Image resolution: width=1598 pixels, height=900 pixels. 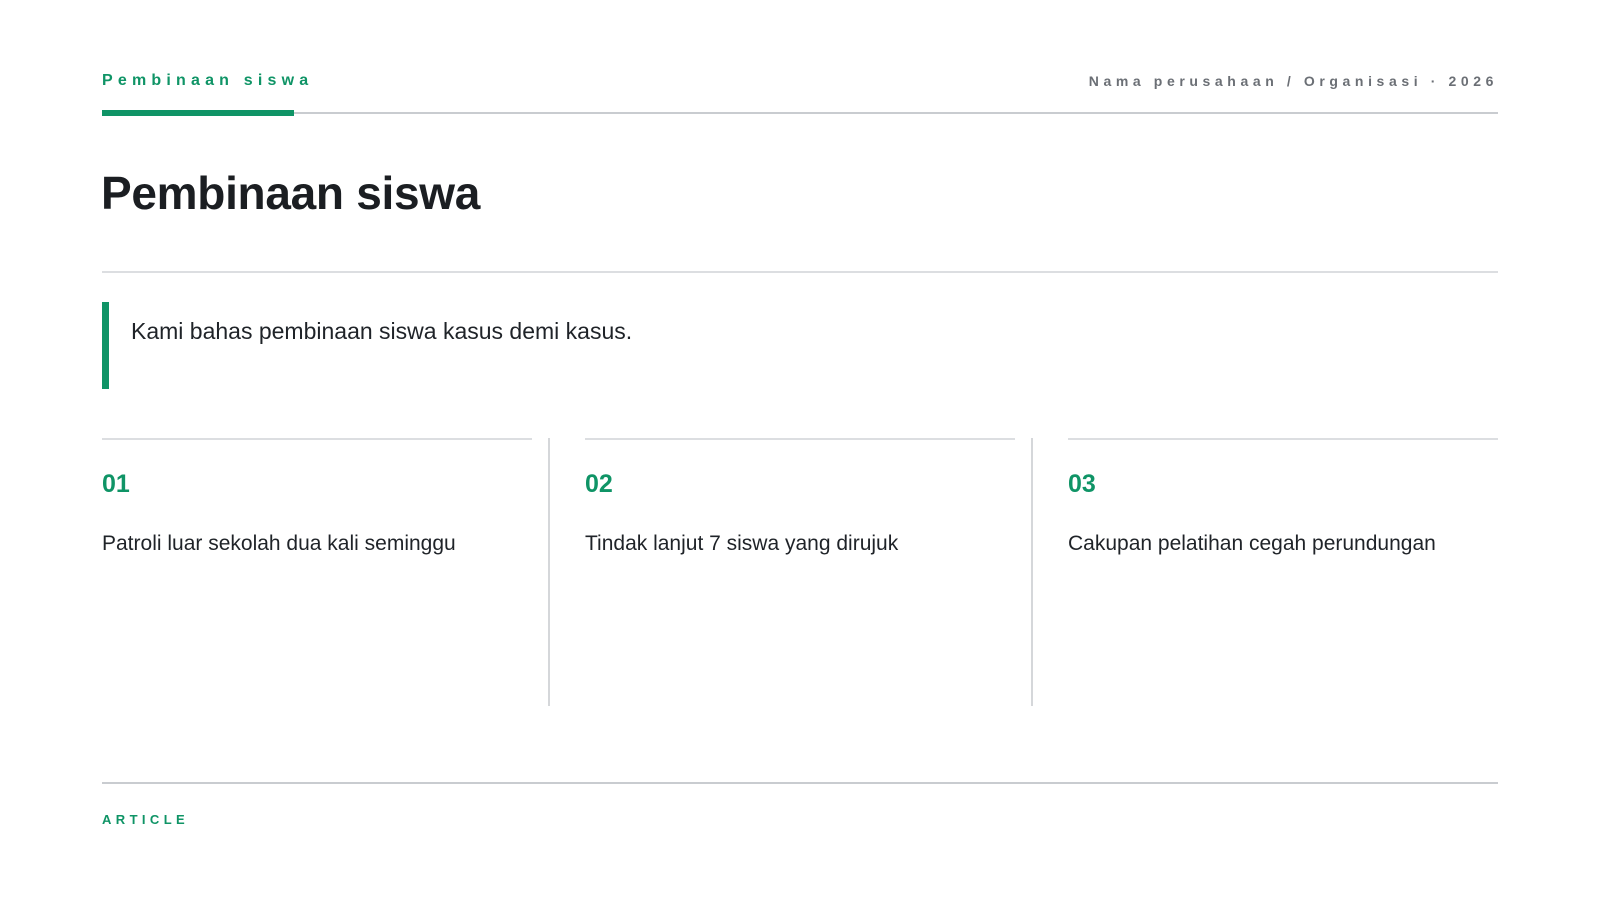 What do you see at coordinates (116, 484) in the screenshot?
I see `card-number: 01` at bounding box center [116, 484].